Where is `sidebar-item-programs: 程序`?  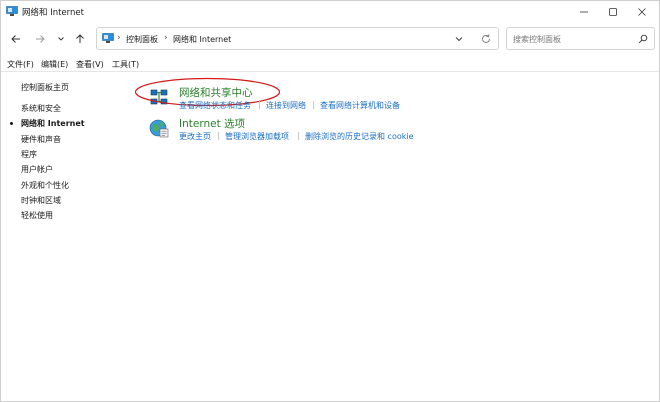 sidebar-item-programs: 程序 is located at coordinates (29, 154).